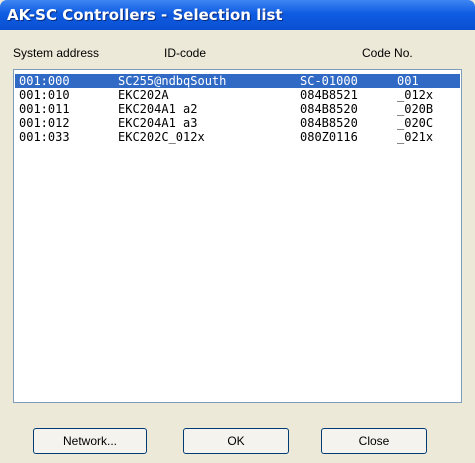 The height and width of the screenshot is (463, 475). What do you see at coordinates (329, 137) in the screenshot?
I see `item-code-no: 080Z0116` at bounding box center [329, 137].